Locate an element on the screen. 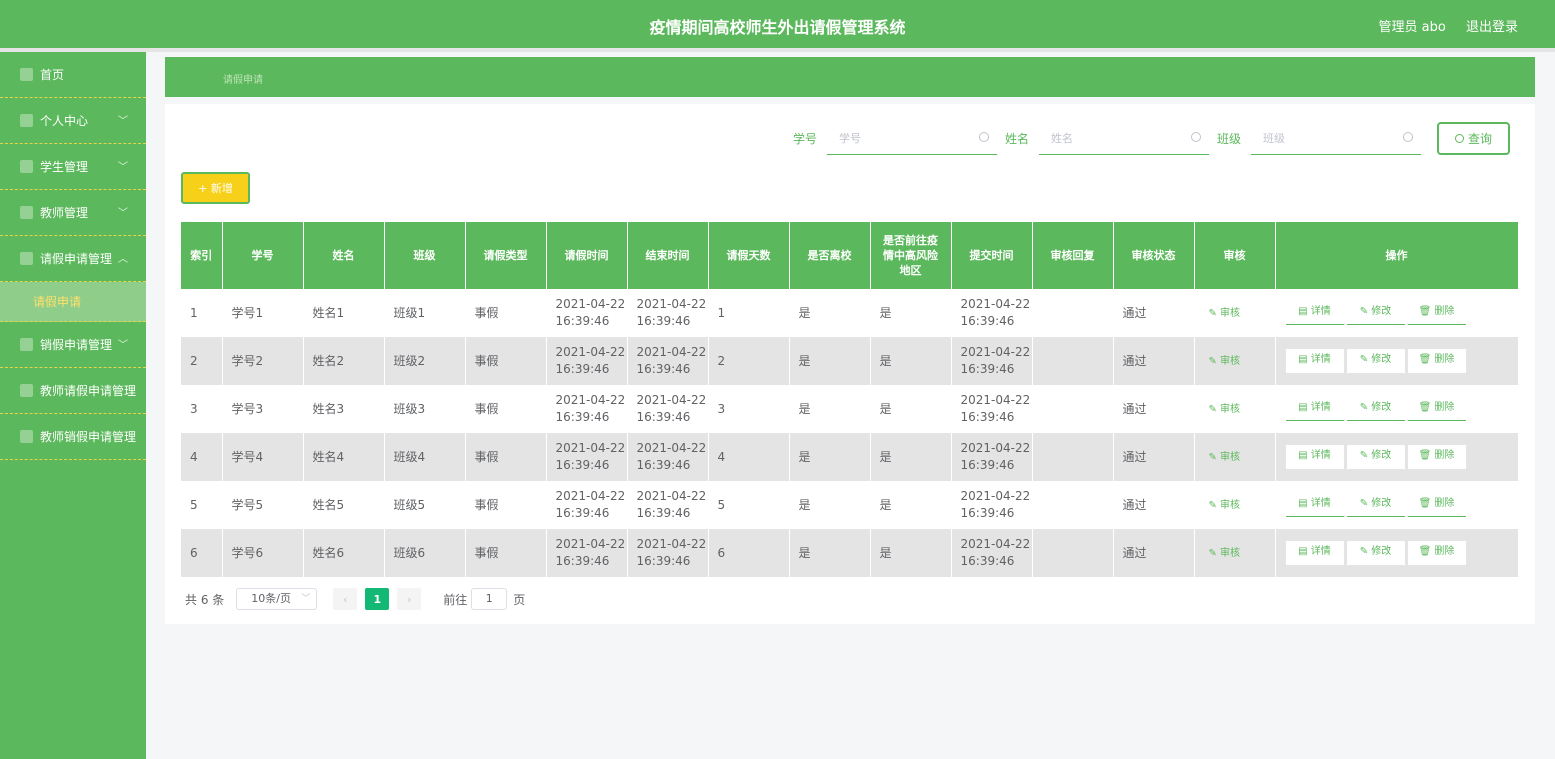 This screenshot has height=759, width=1555. user-icon is located at coordinates (26, 120).